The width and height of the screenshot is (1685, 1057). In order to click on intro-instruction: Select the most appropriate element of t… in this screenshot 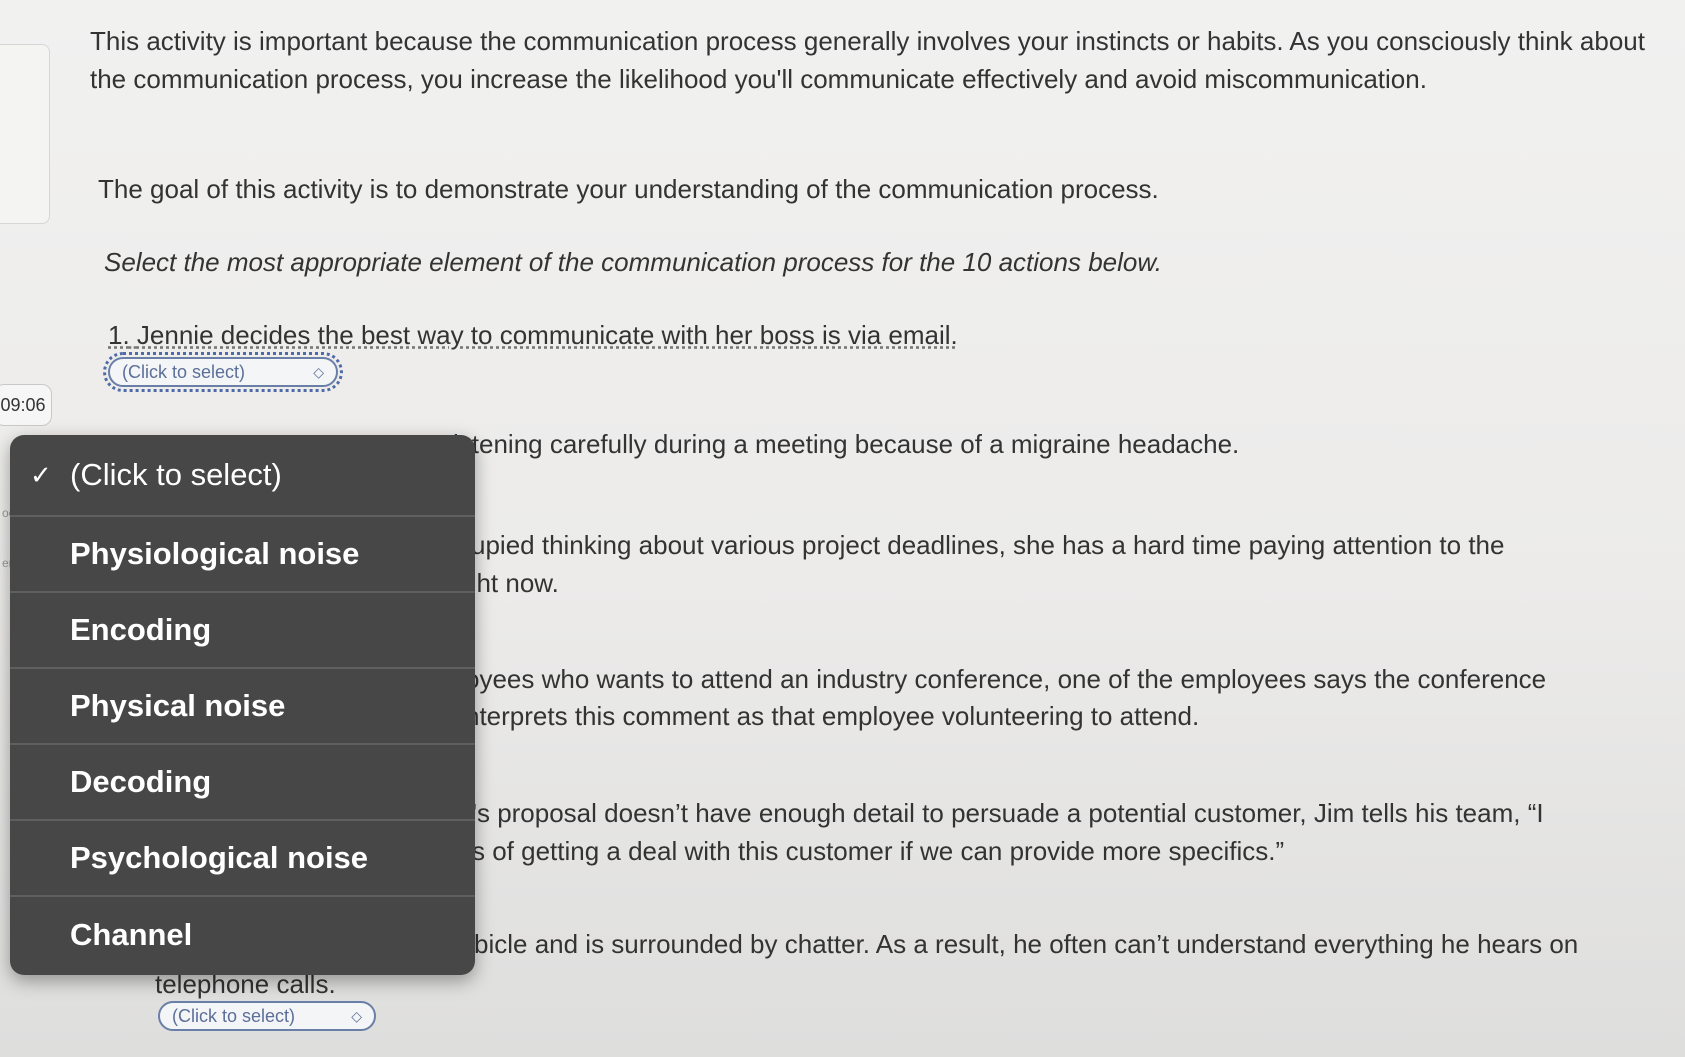, I will do `click(633, 262)`.